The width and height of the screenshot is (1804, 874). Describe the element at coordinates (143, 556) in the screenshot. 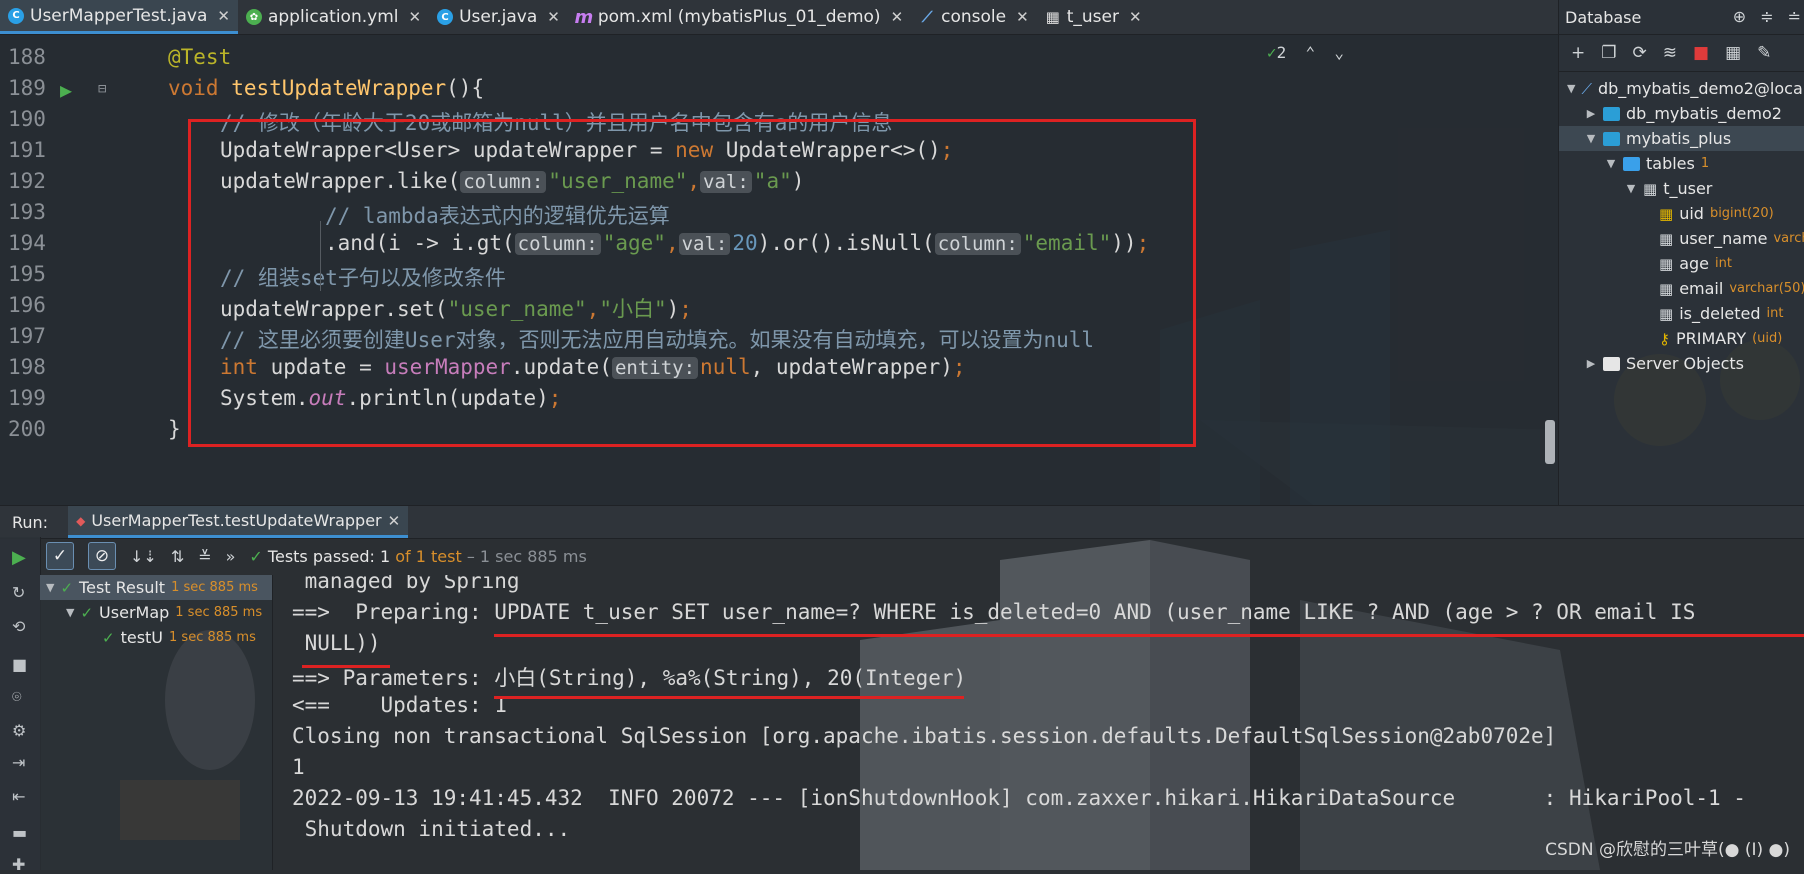

I see `sort-alpha-icon: ↓⇣` at that location.